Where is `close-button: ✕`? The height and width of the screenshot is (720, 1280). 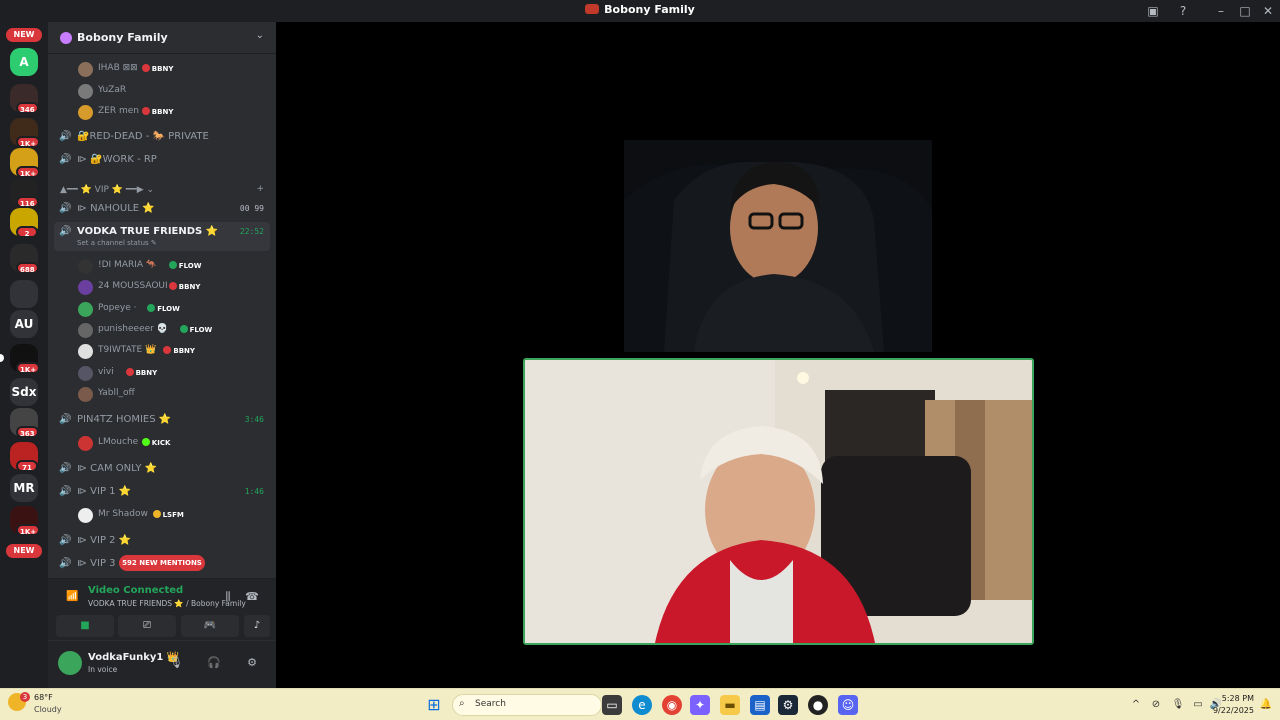
close-button: ✕ is located at coordinates (1268, 11).